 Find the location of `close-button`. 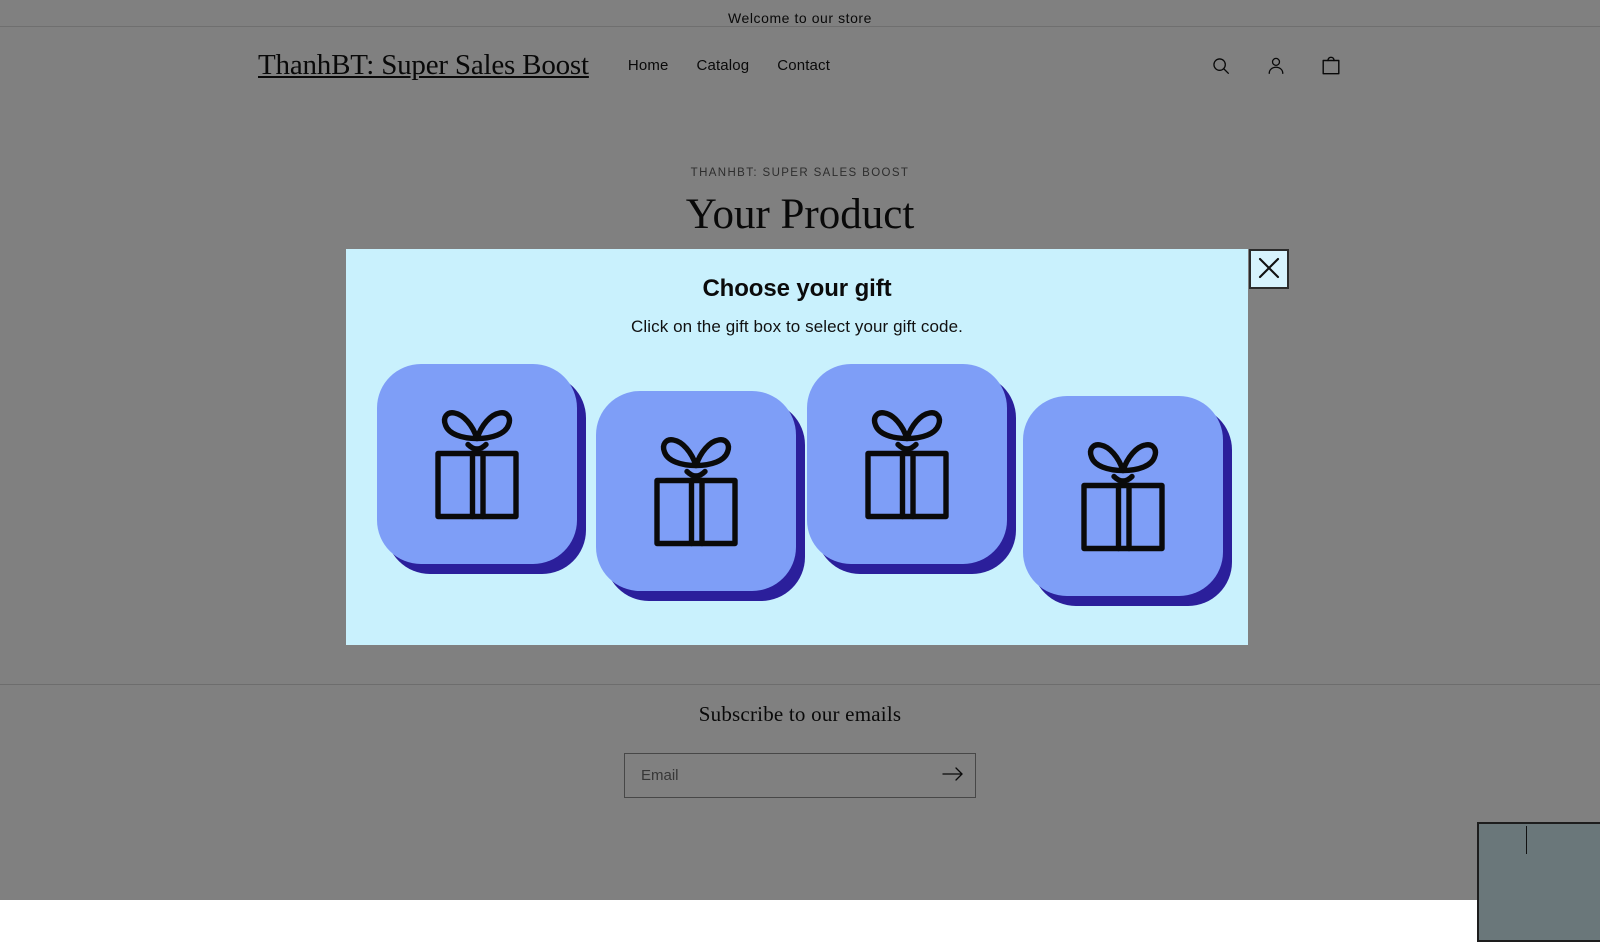

close-button is located at coordinates (1269, 269).